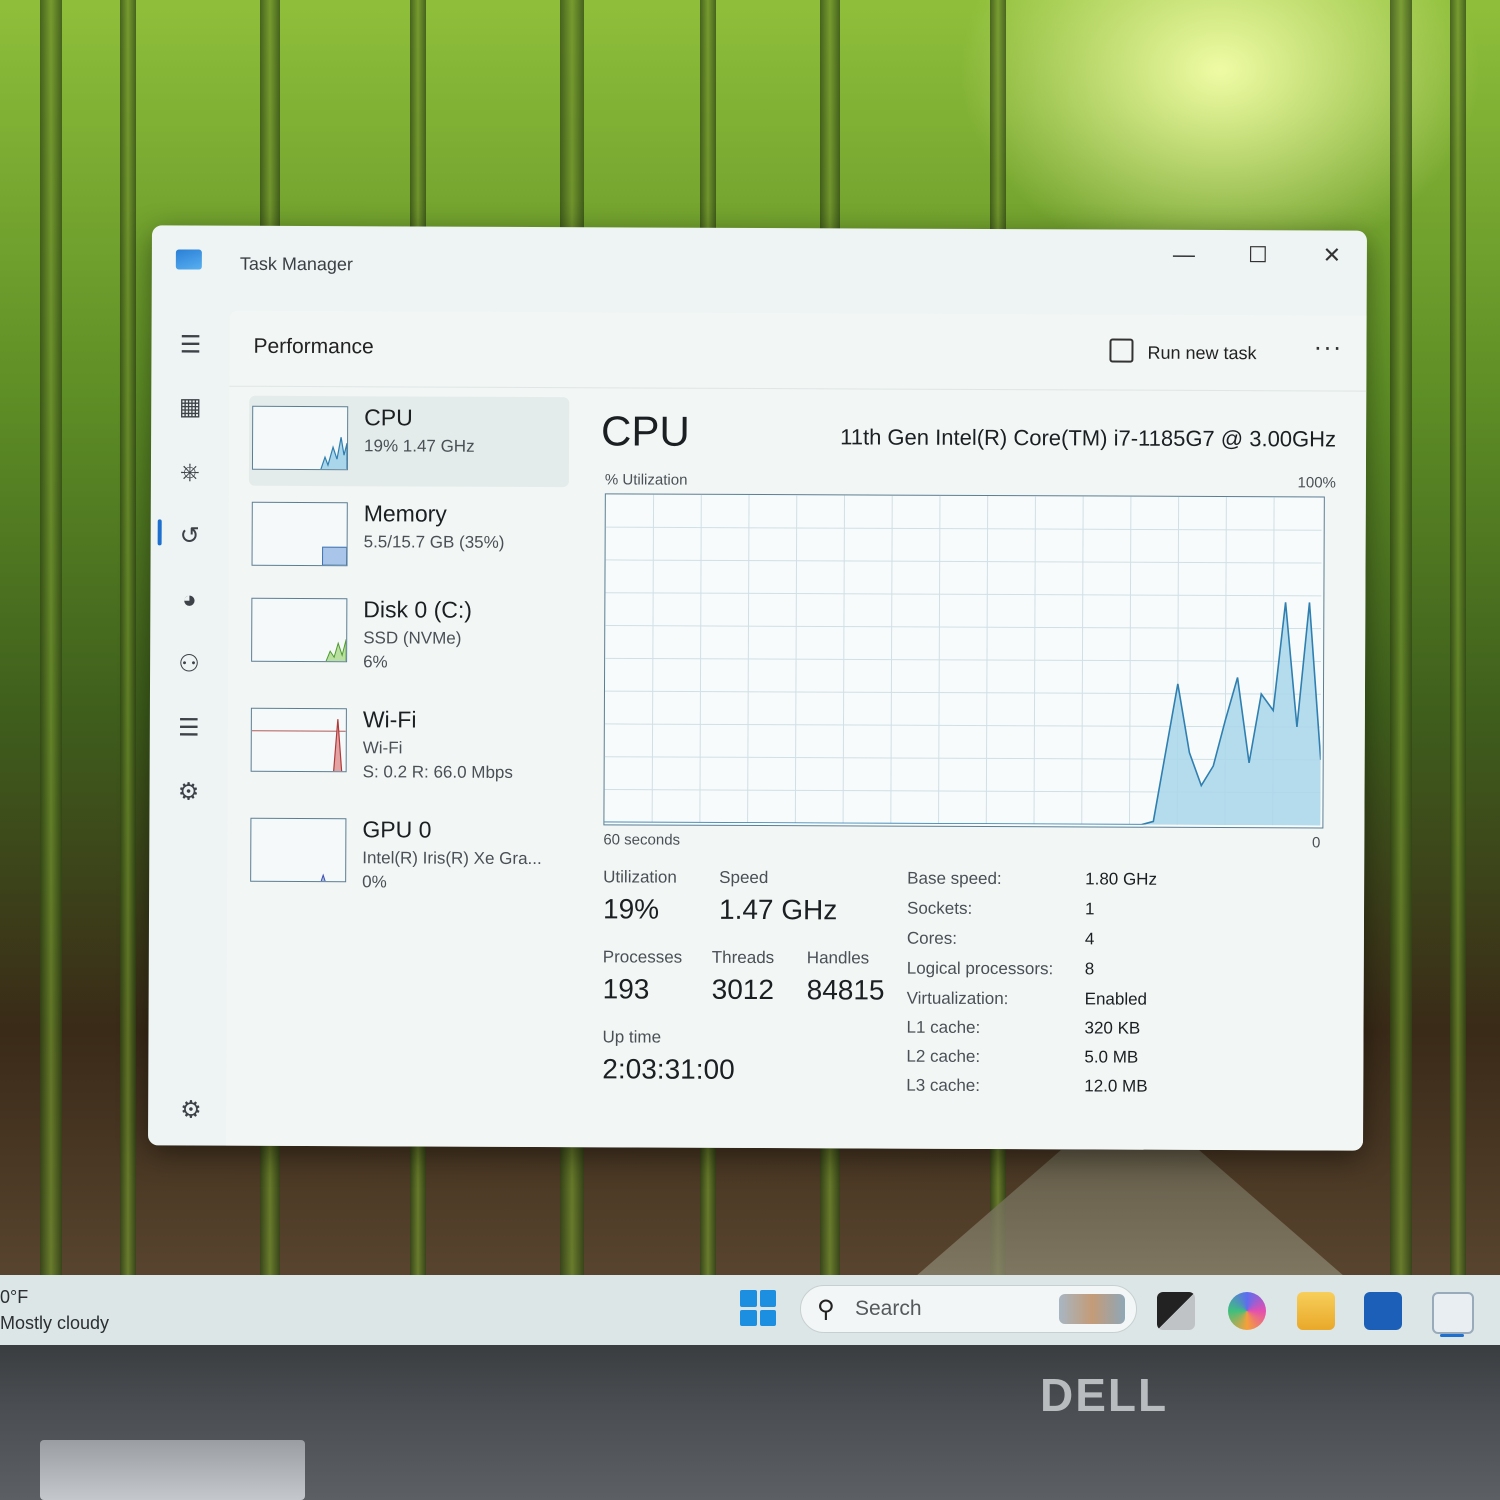 This screenshot has height=1500, width=1500. I want to click on spec-value: 4, so click(1089, 939).